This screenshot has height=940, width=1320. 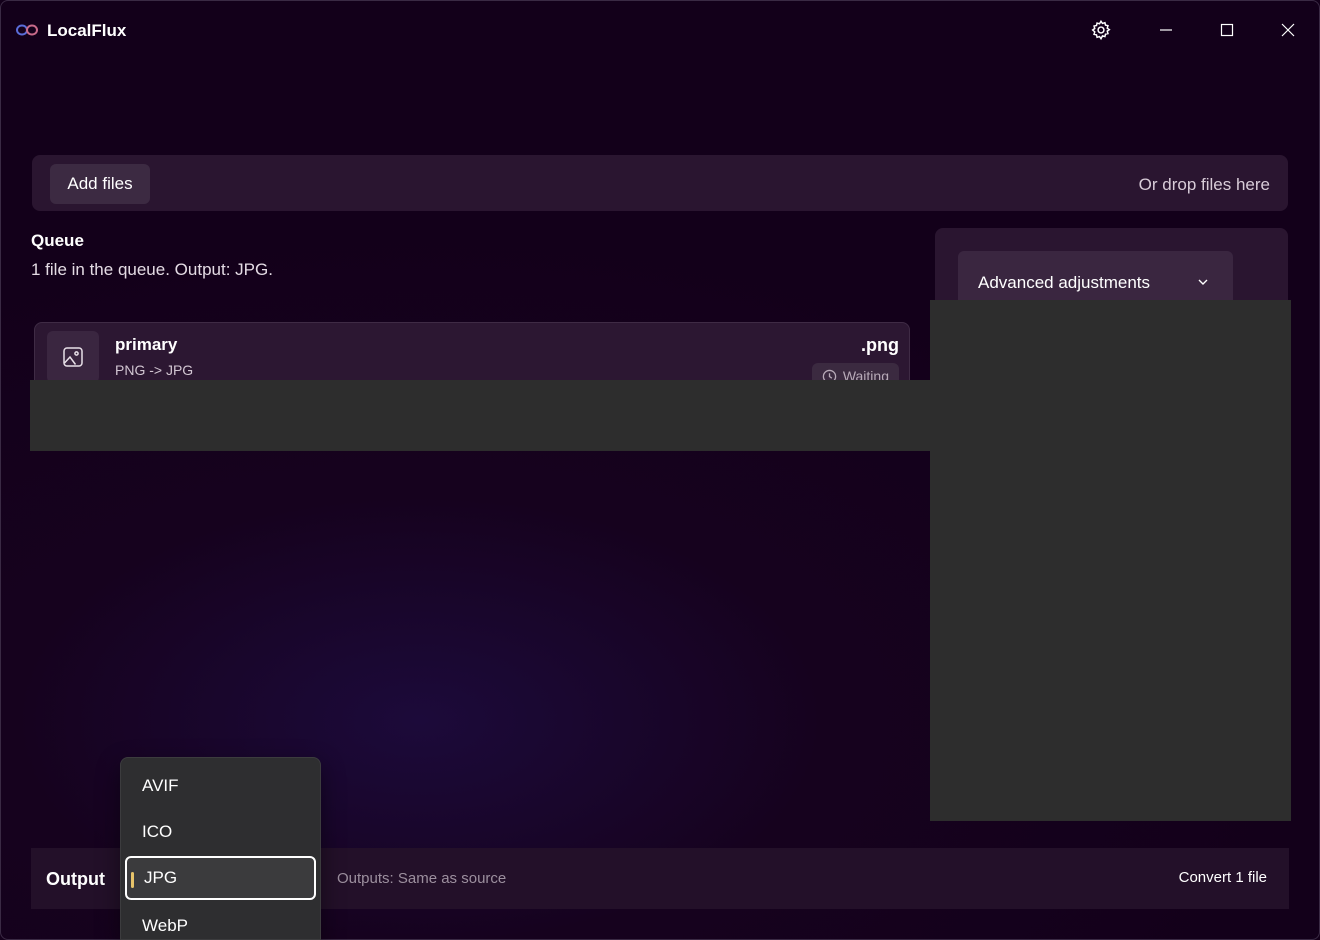 I want to click on format-option-label: JPG, so click(x=161, y=877).